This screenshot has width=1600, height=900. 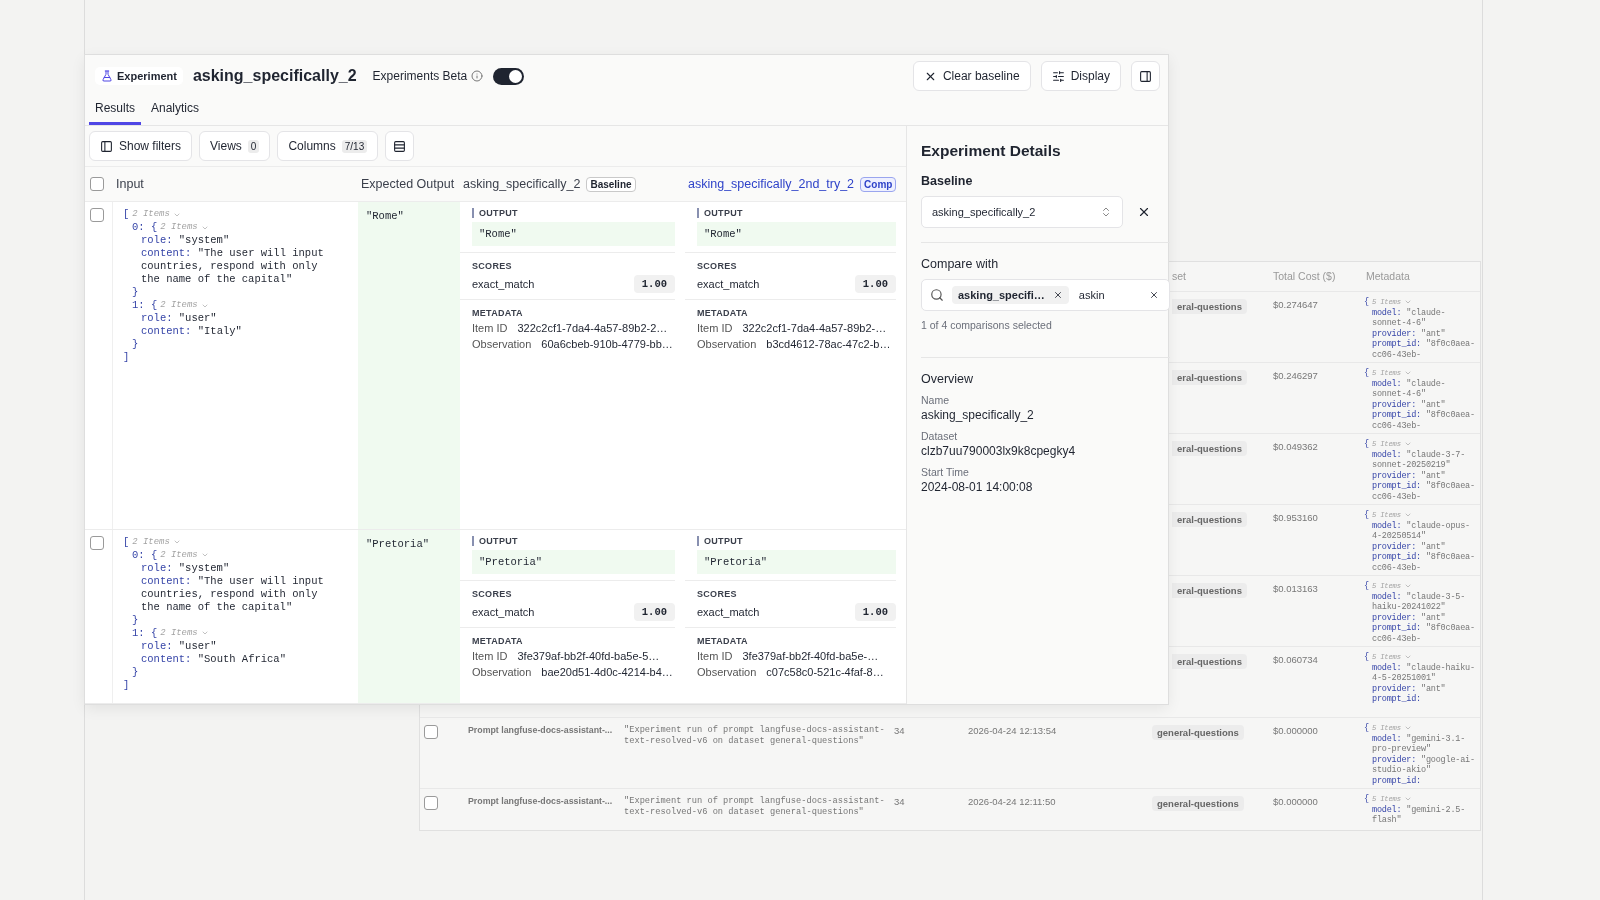 What do you see at coordinates (991, 151) in the screenshot?
I see `panel-title: Experiment Details` at bounding box center [991, 151].